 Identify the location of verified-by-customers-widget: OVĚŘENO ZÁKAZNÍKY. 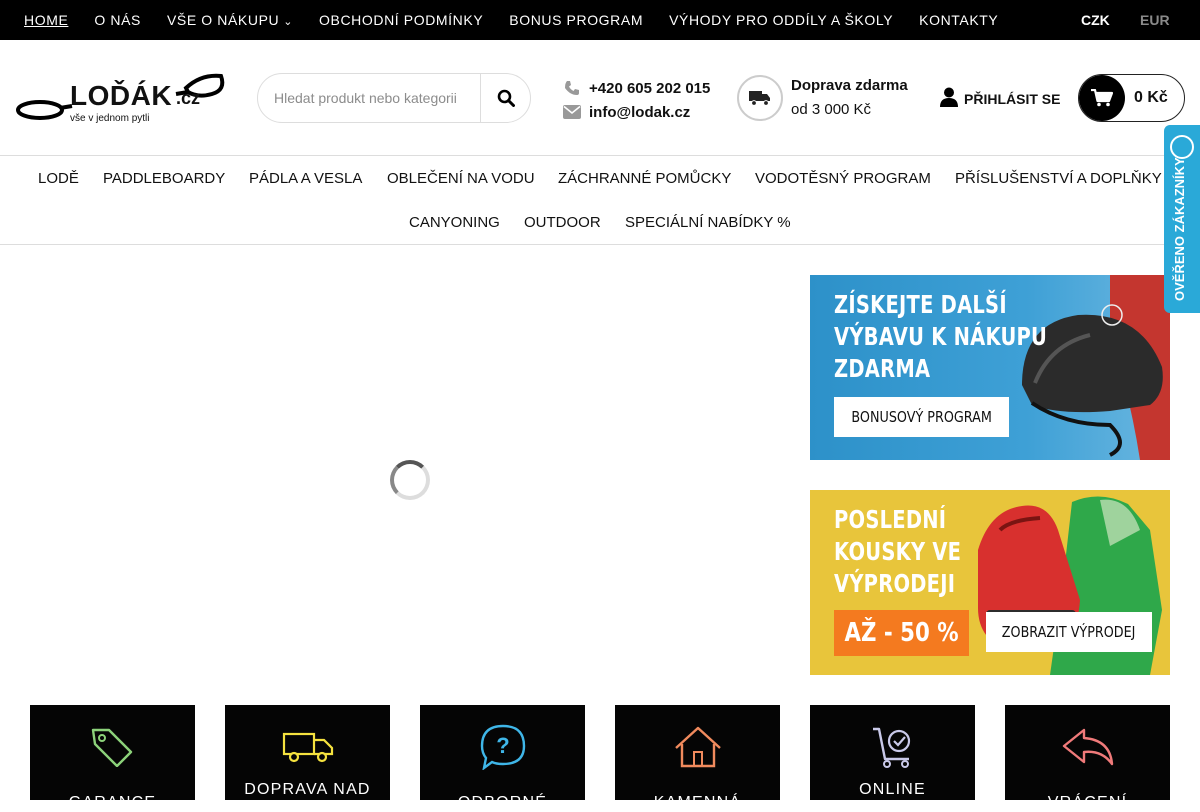
(1182, 219).